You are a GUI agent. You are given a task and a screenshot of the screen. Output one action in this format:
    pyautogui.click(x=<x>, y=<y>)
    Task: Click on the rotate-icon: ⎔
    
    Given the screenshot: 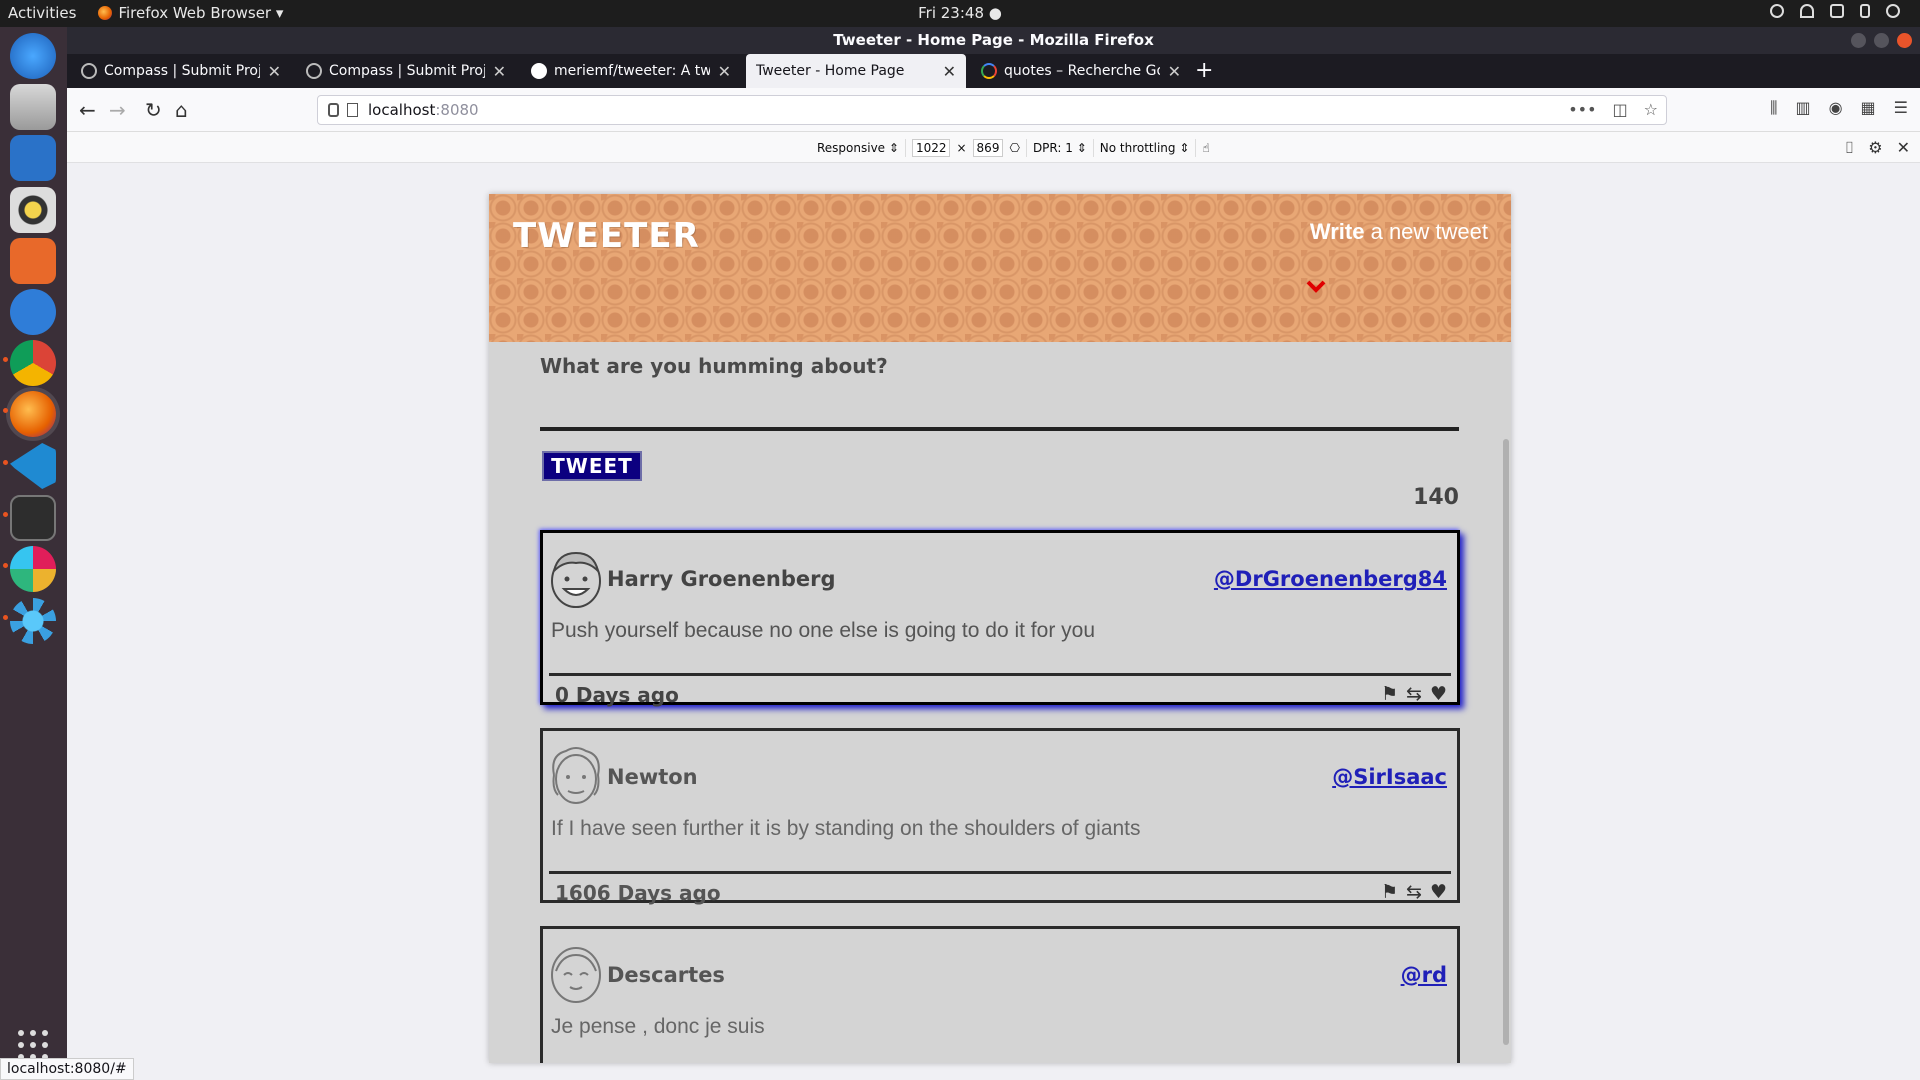 What is the action you would take?
    pyautogui.click(x=1014, y=148)
    